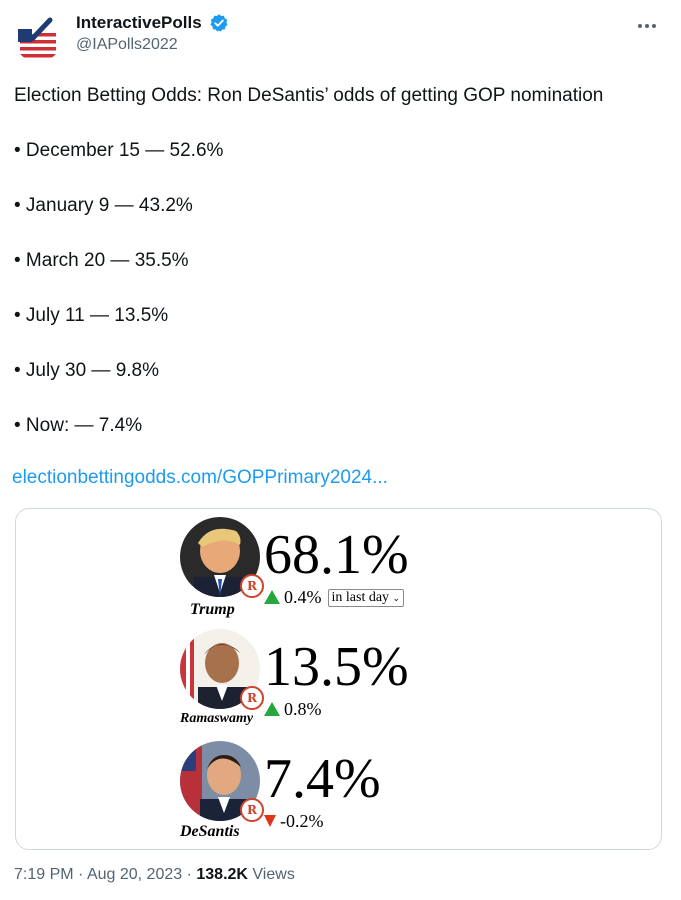 This screenshot has height=900, width=681. I want to click on candidate-change: 0.8%, so click(293, 709).